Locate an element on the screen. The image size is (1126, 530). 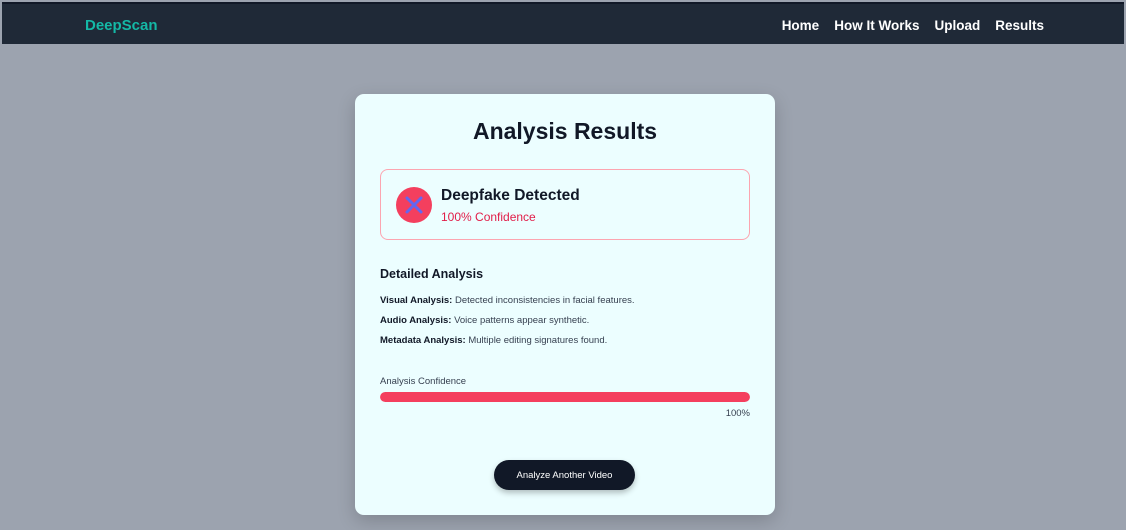
page-title: Analysis Results is located at coordinates (565, 131).